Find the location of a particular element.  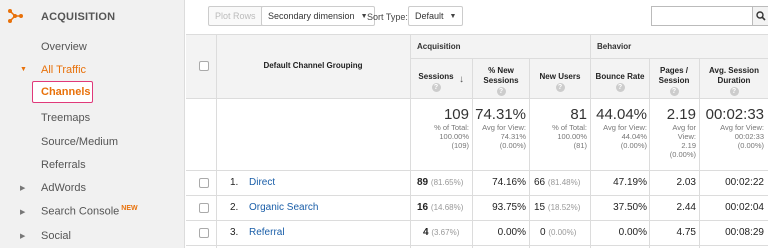

sidebar-item-search-console: ▶ Search Console NEW is located at coordinates (92, 211).